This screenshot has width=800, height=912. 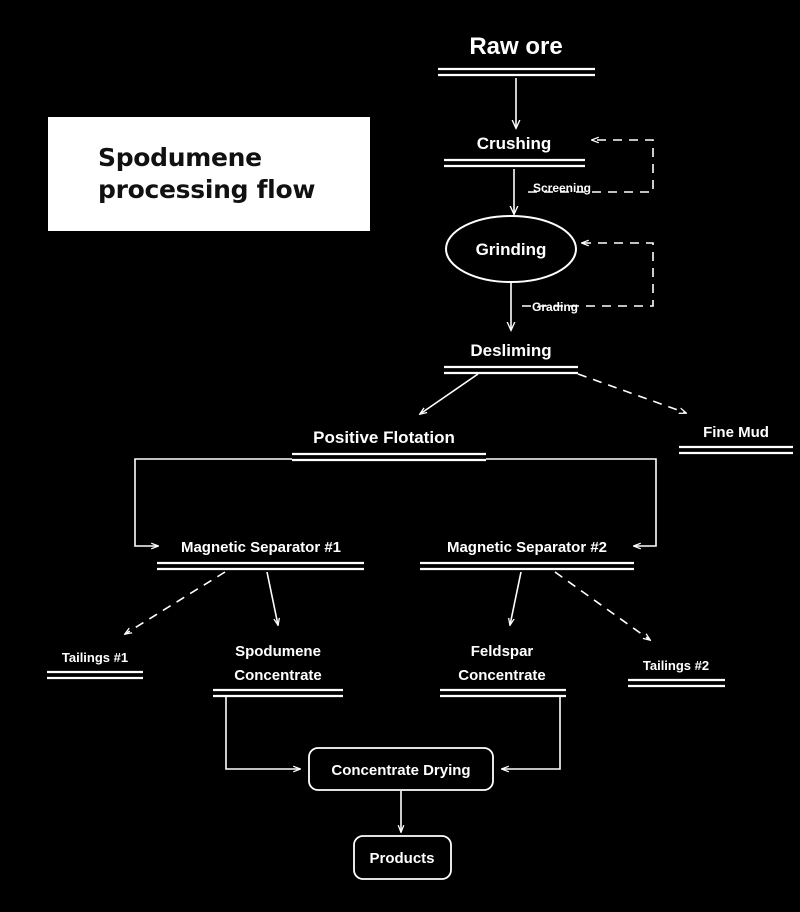 I want to click on edge-mag-sep-2-to-feldspar-concentrate, so click(x=516, y=598).